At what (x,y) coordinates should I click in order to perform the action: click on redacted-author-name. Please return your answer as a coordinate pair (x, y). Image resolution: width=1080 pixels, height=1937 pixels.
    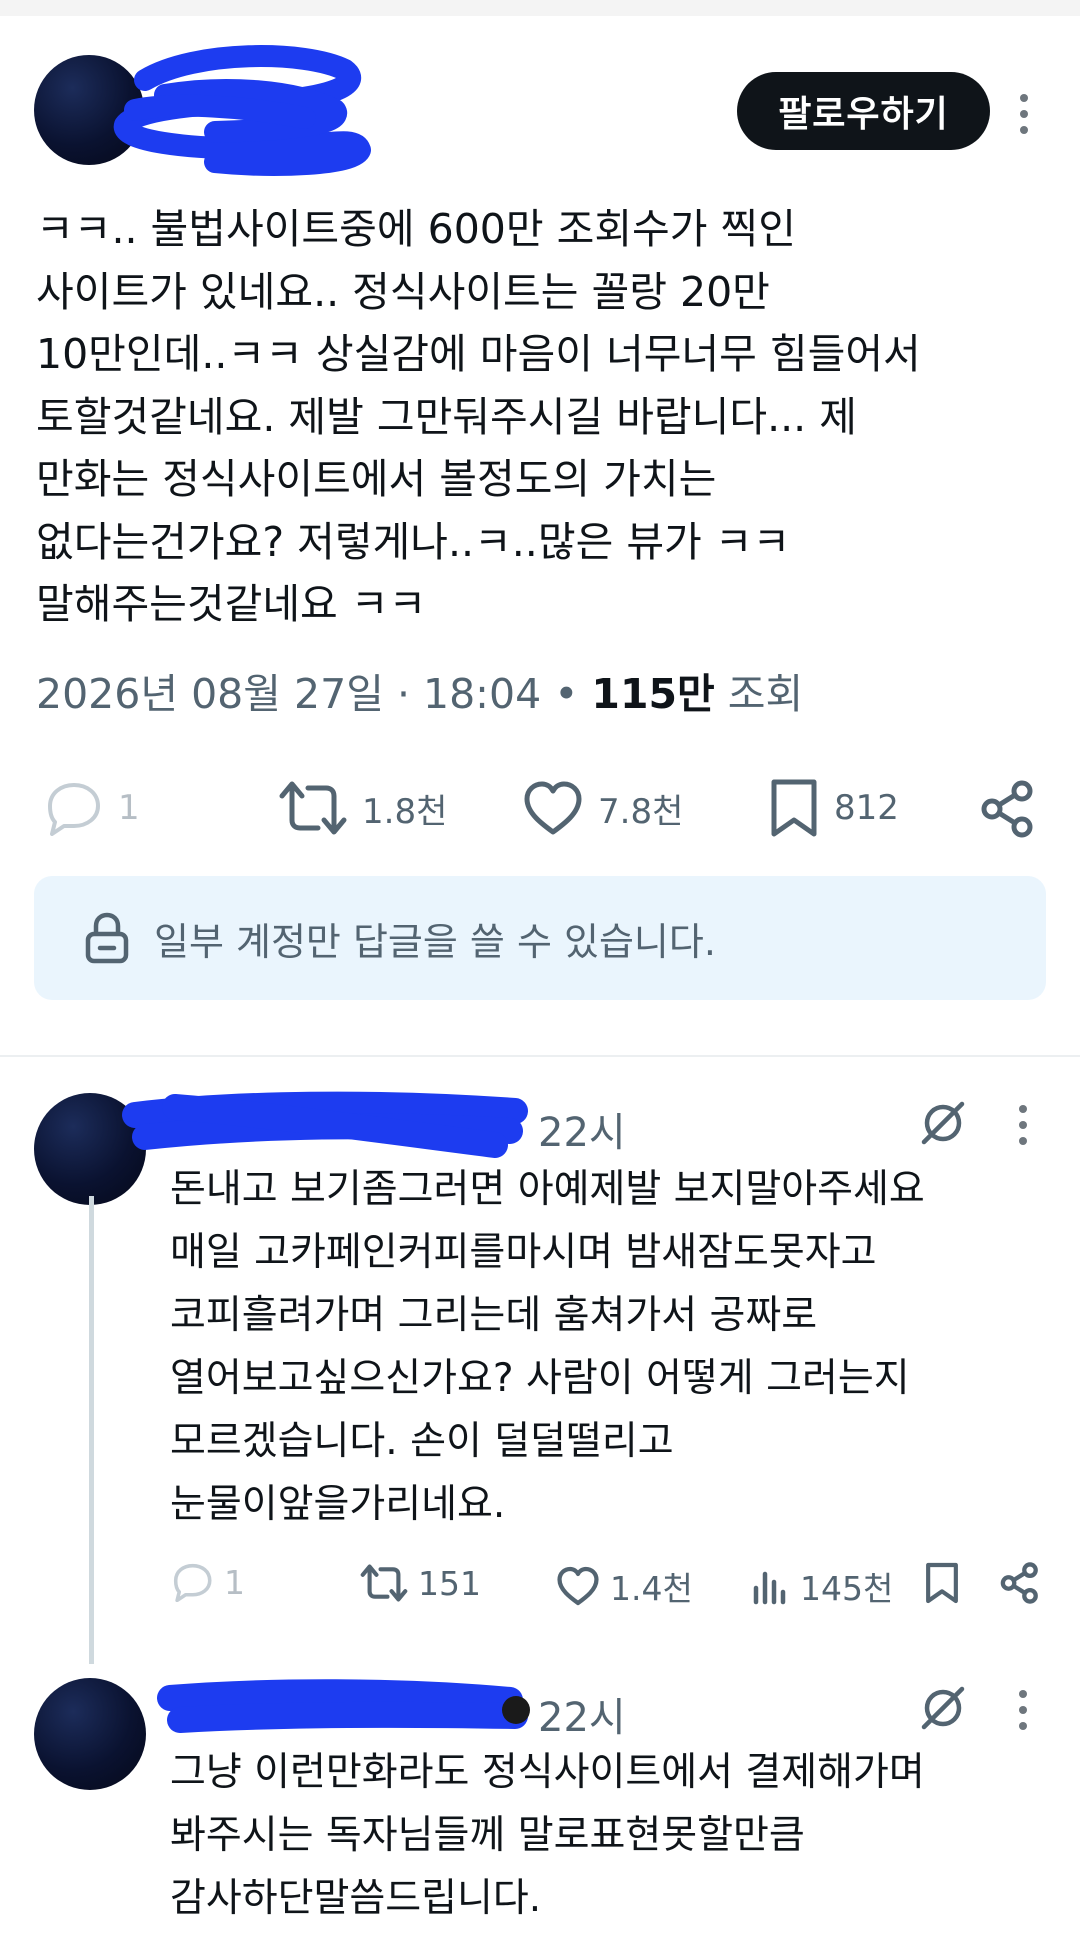
    Looking at the image, I should click on (242, 110).